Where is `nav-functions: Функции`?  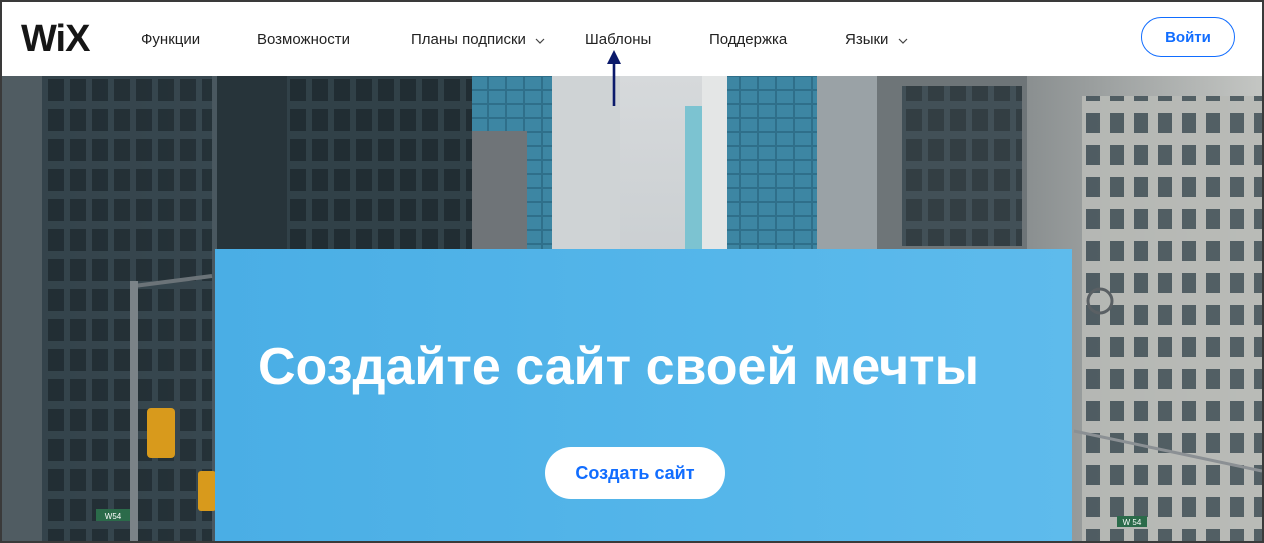
nav-functions: Функции is located at coordinates (170, 39).